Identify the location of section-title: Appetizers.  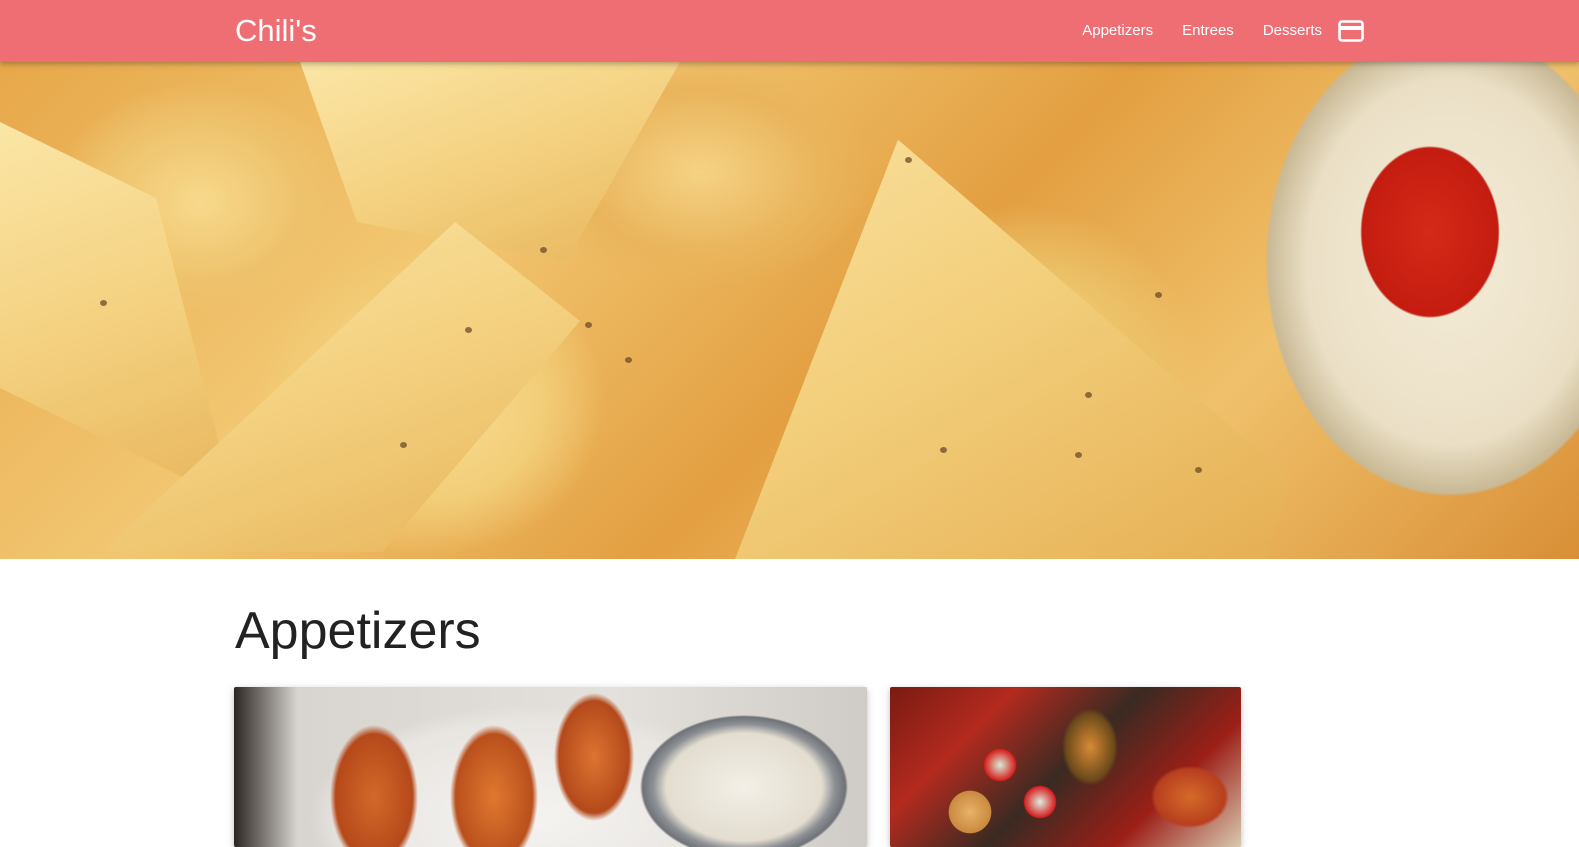
(358, 631).